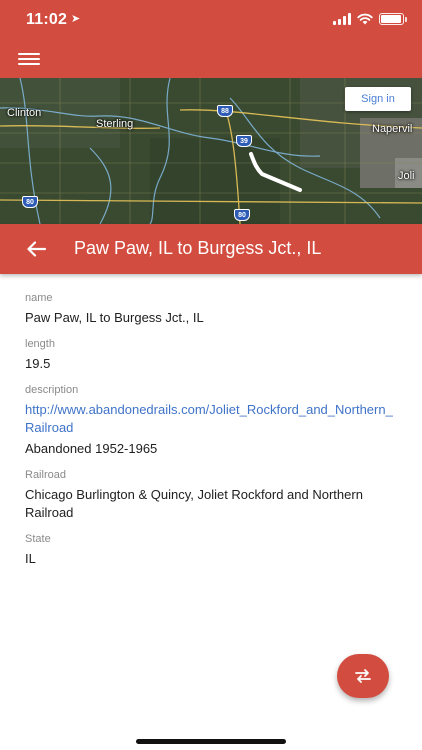  What do you see at coordinates (114, 317) in the screenshot?
I see `field-value: Paw Paw, IL to Burgess Jct., IL` at bounding box center [114, 317].